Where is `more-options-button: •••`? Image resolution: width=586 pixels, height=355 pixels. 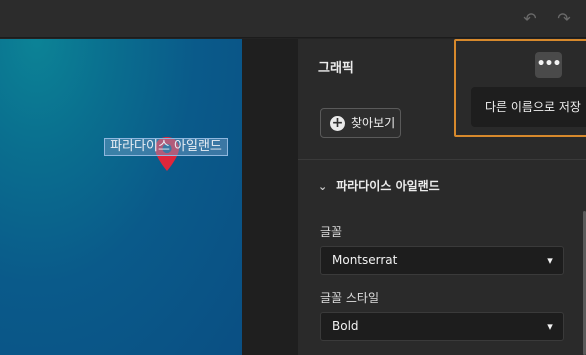 more-options-button: ••• is located at coordinates (548, 65).